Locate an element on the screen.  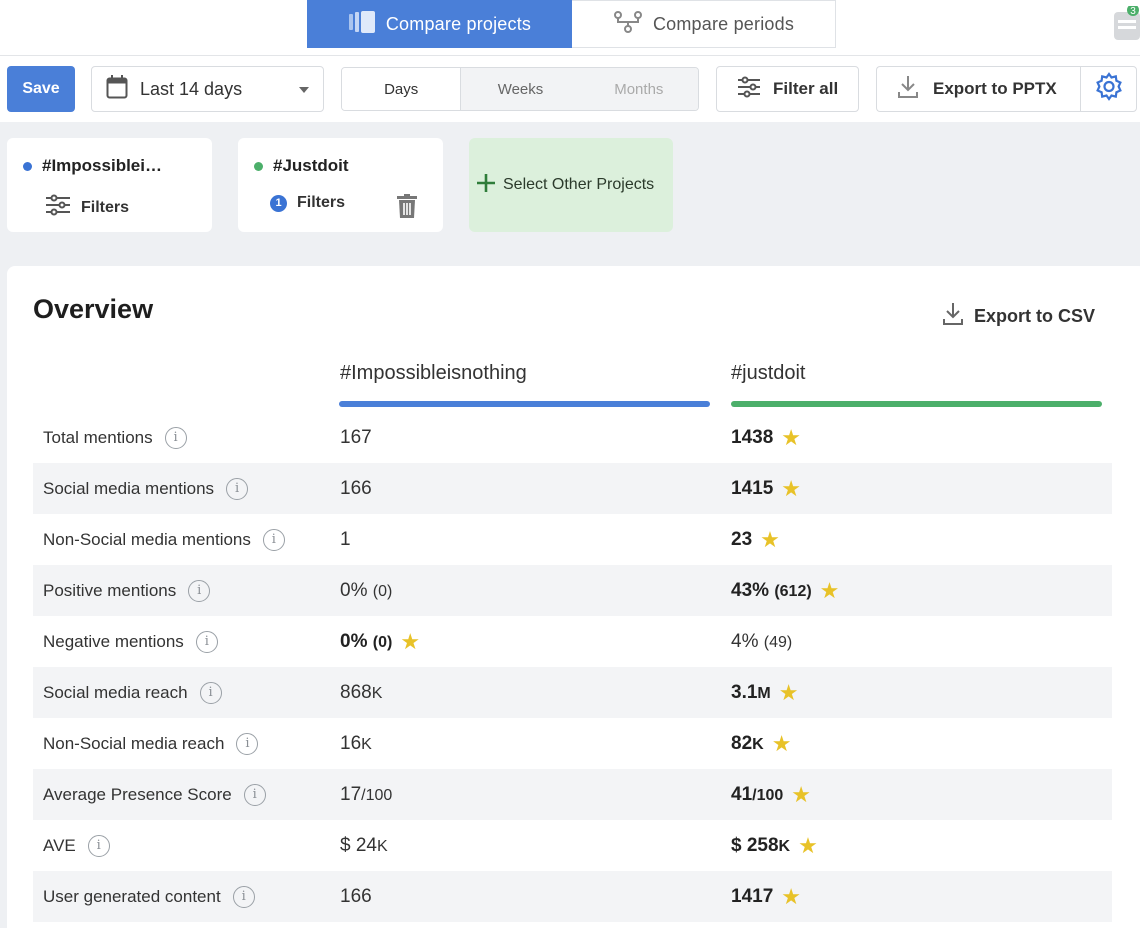
metric-value-2: 1417 ★ is located at coordinates (766, 896).